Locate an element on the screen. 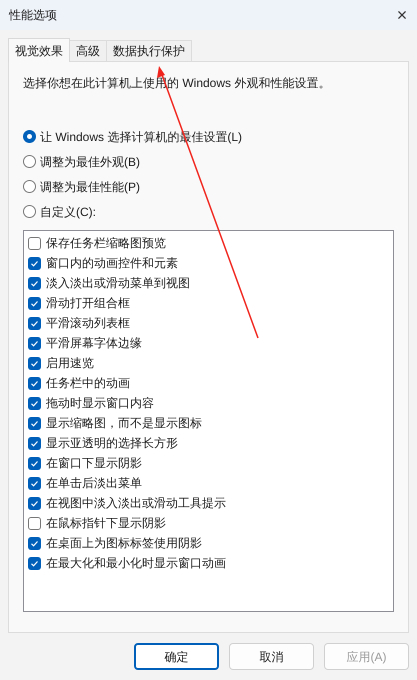 The width and height of the screenshot is (417, 680). checkbox-label: 滑动打开组合框 is located at coordinates (88, 303).